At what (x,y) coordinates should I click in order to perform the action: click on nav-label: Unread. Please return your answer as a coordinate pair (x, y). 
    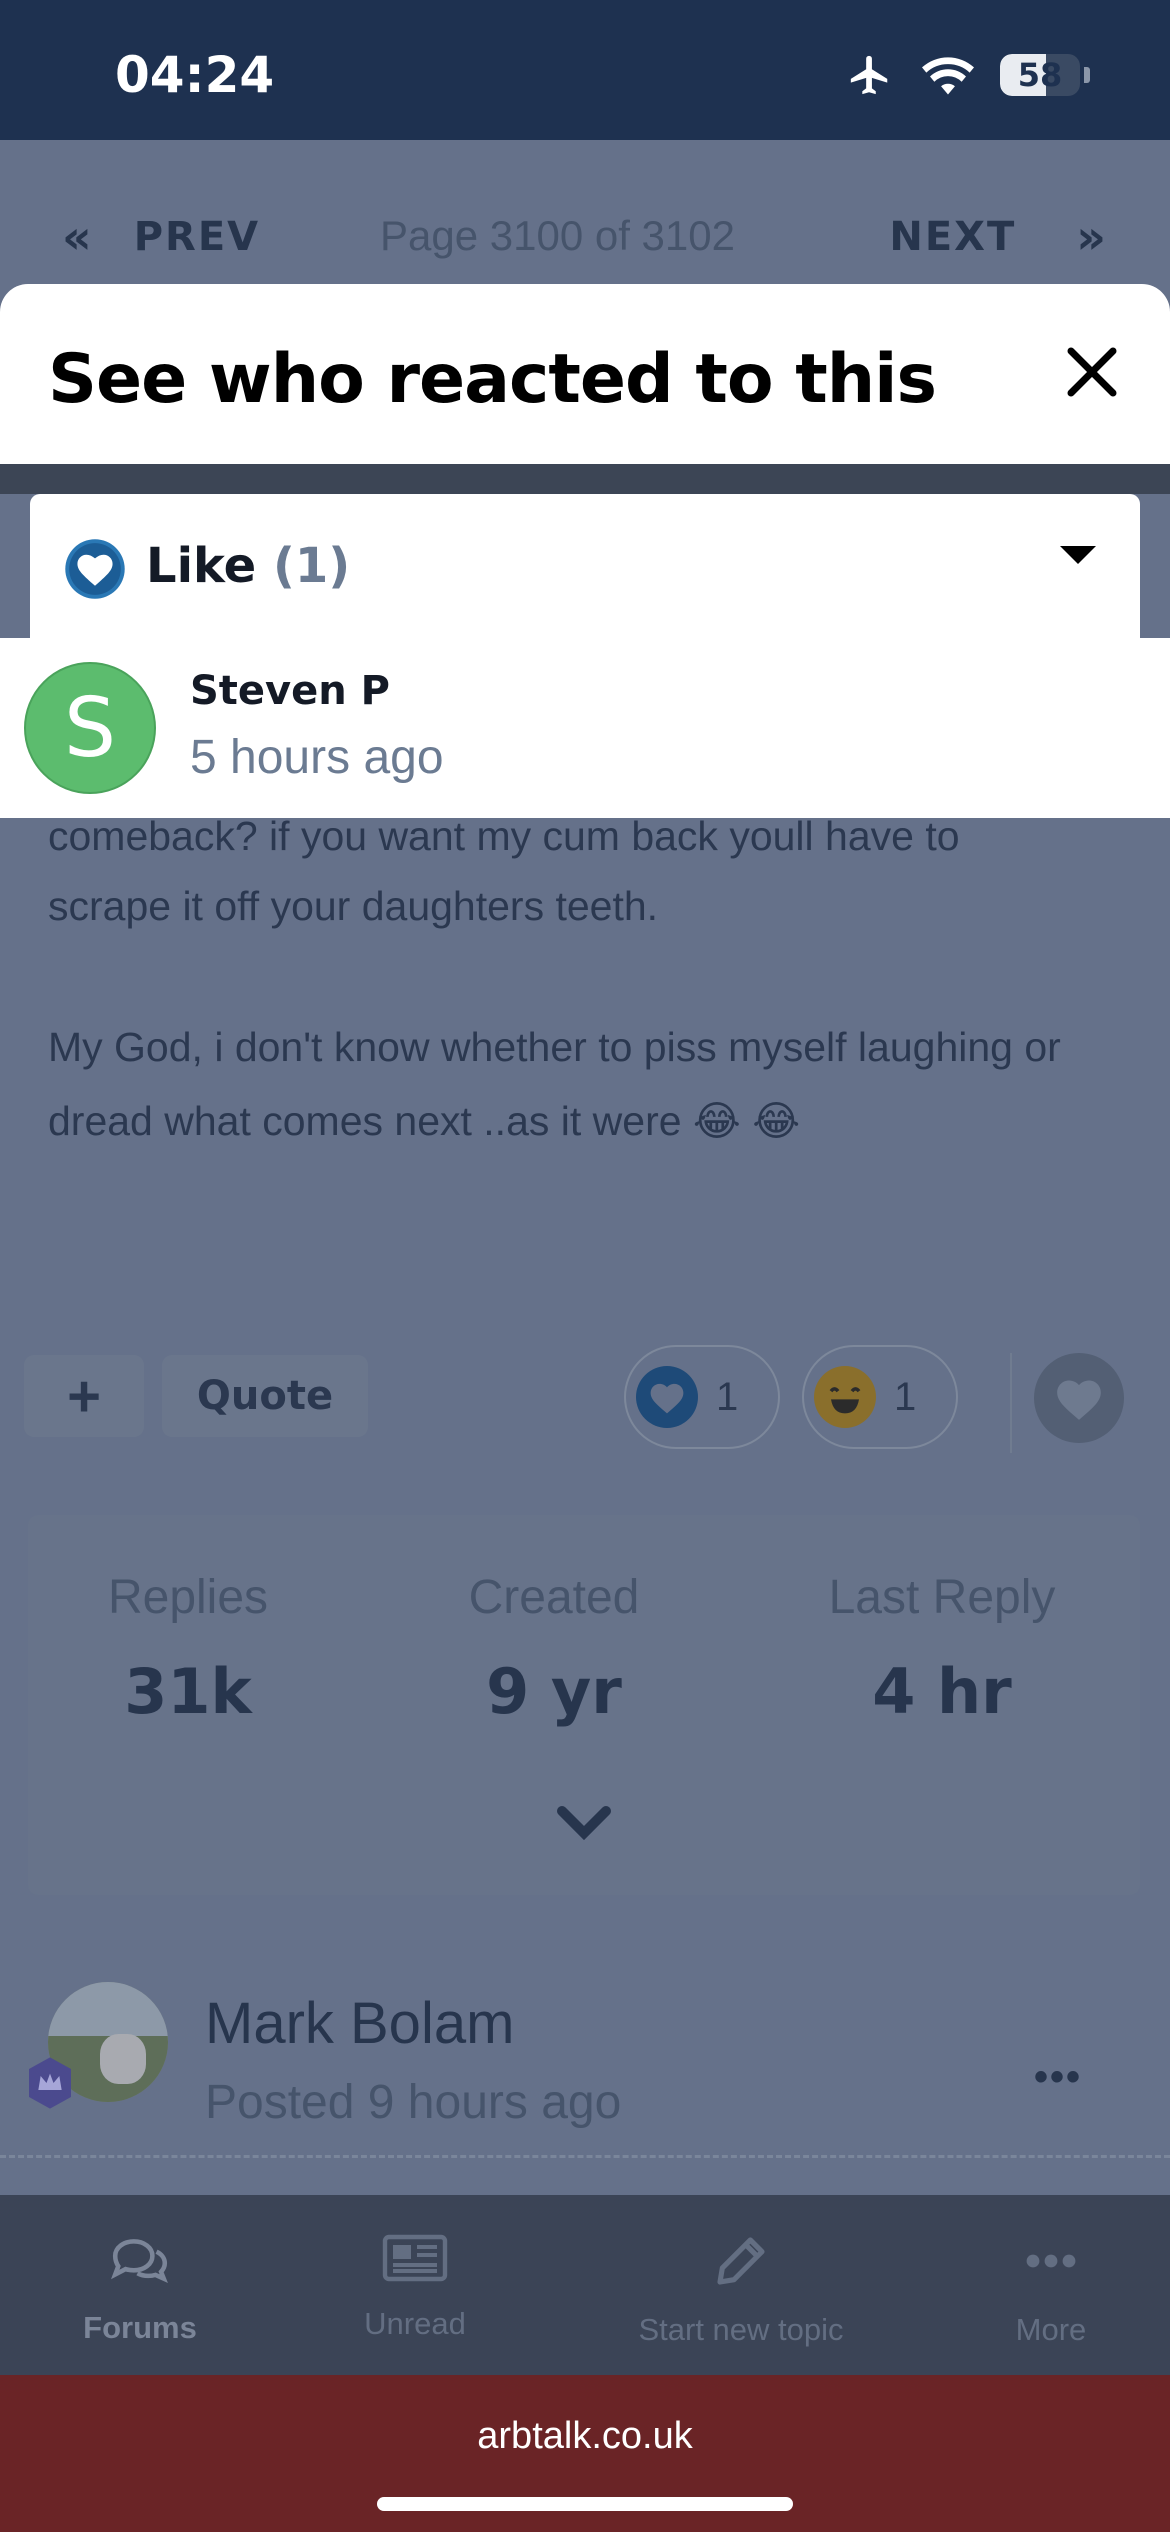
    Looking at the image, I should click on (415, 2323).